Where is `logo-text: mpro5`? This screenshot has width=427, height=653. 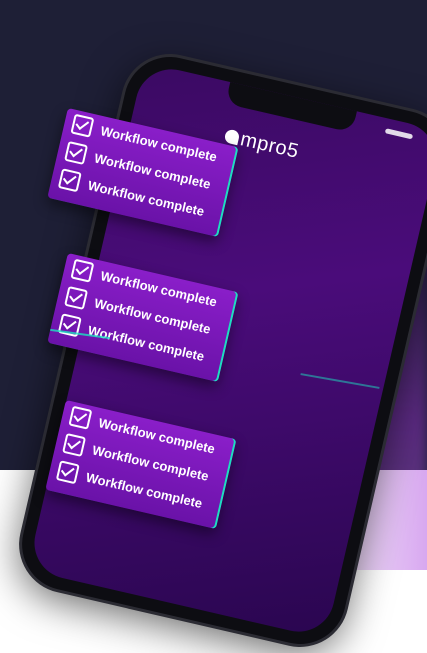
logo-text: mpro5 is located at coordinates (269, 145).